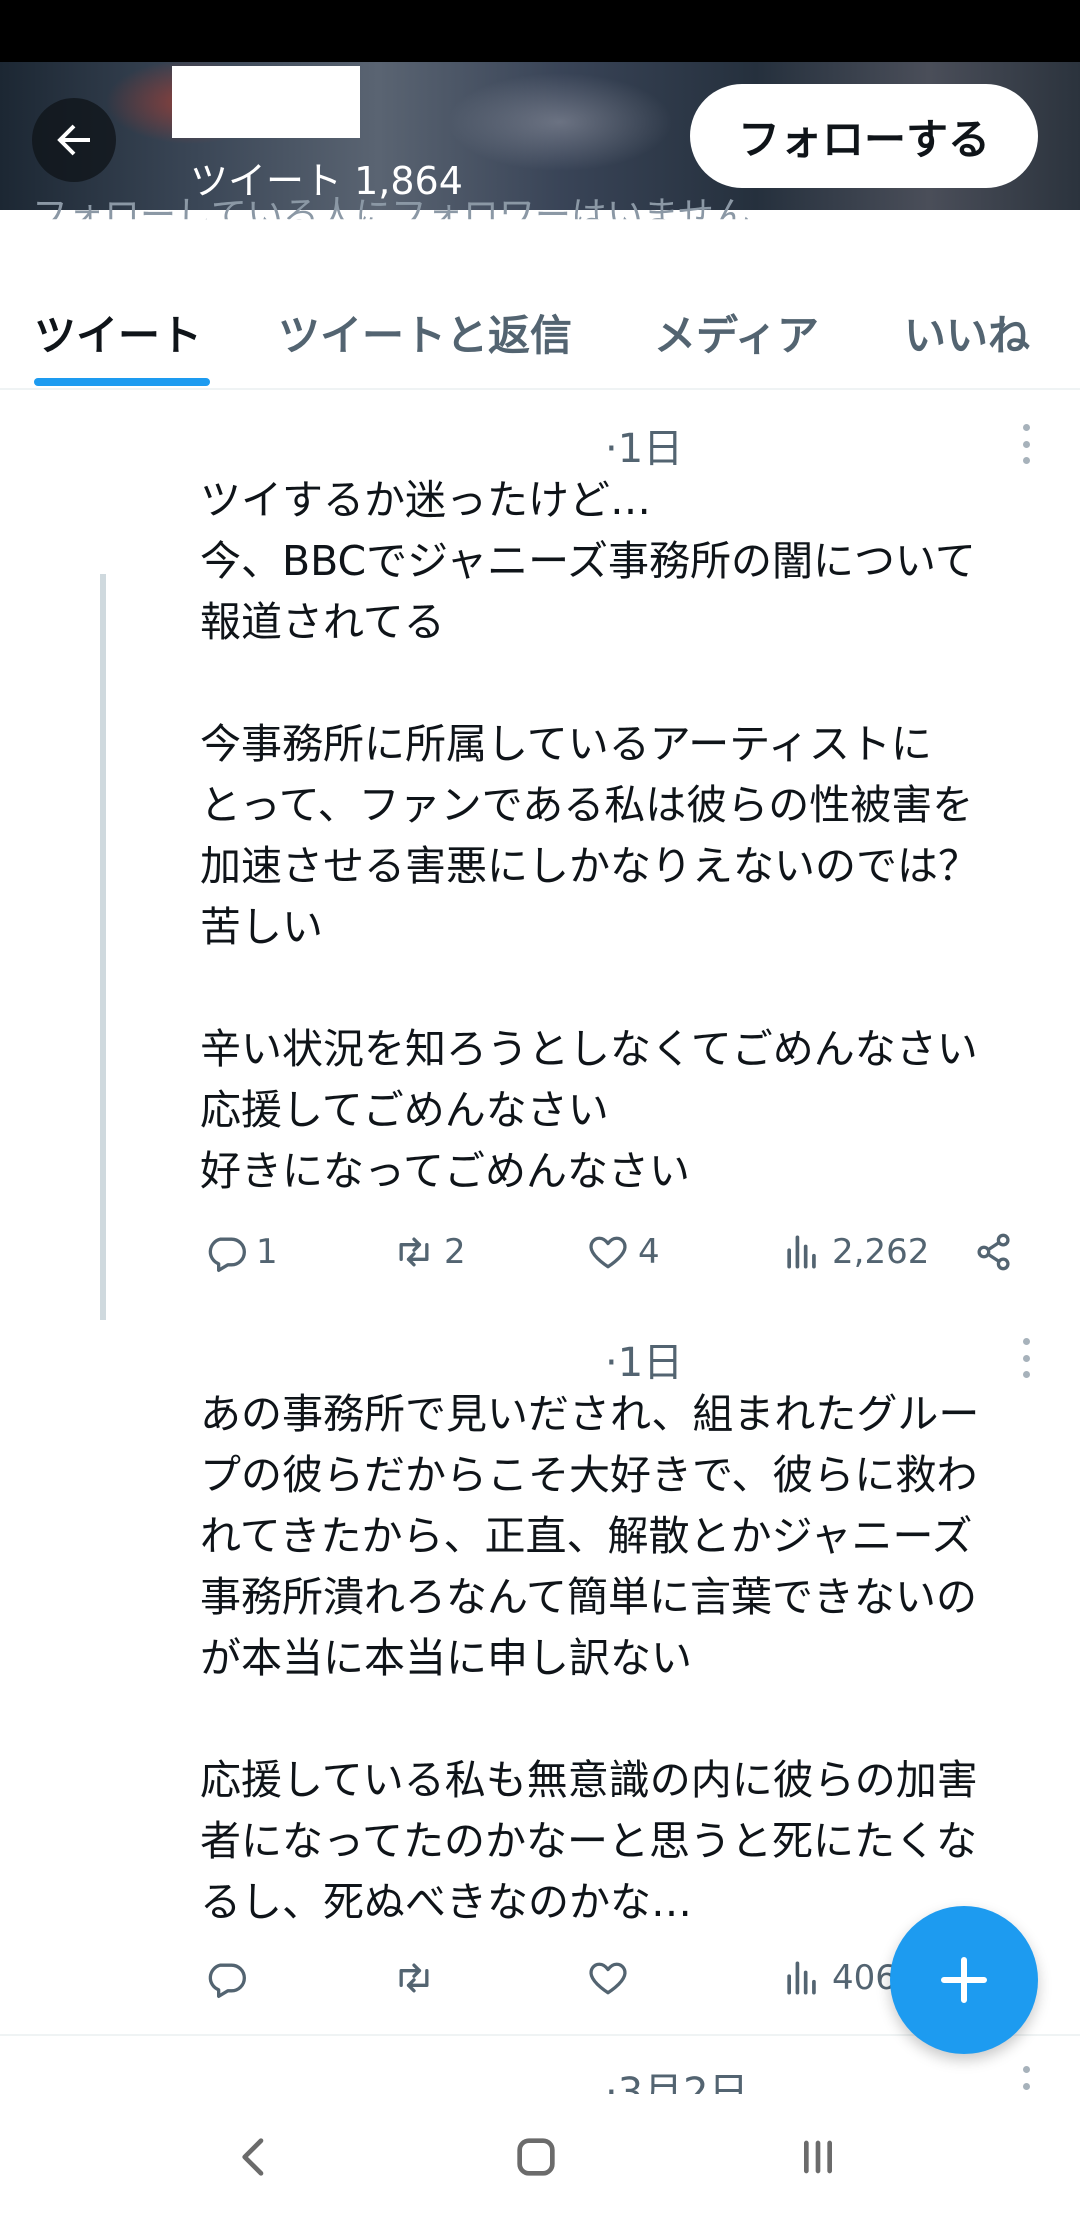  I want to click on reply-button, so click(226, 1978).